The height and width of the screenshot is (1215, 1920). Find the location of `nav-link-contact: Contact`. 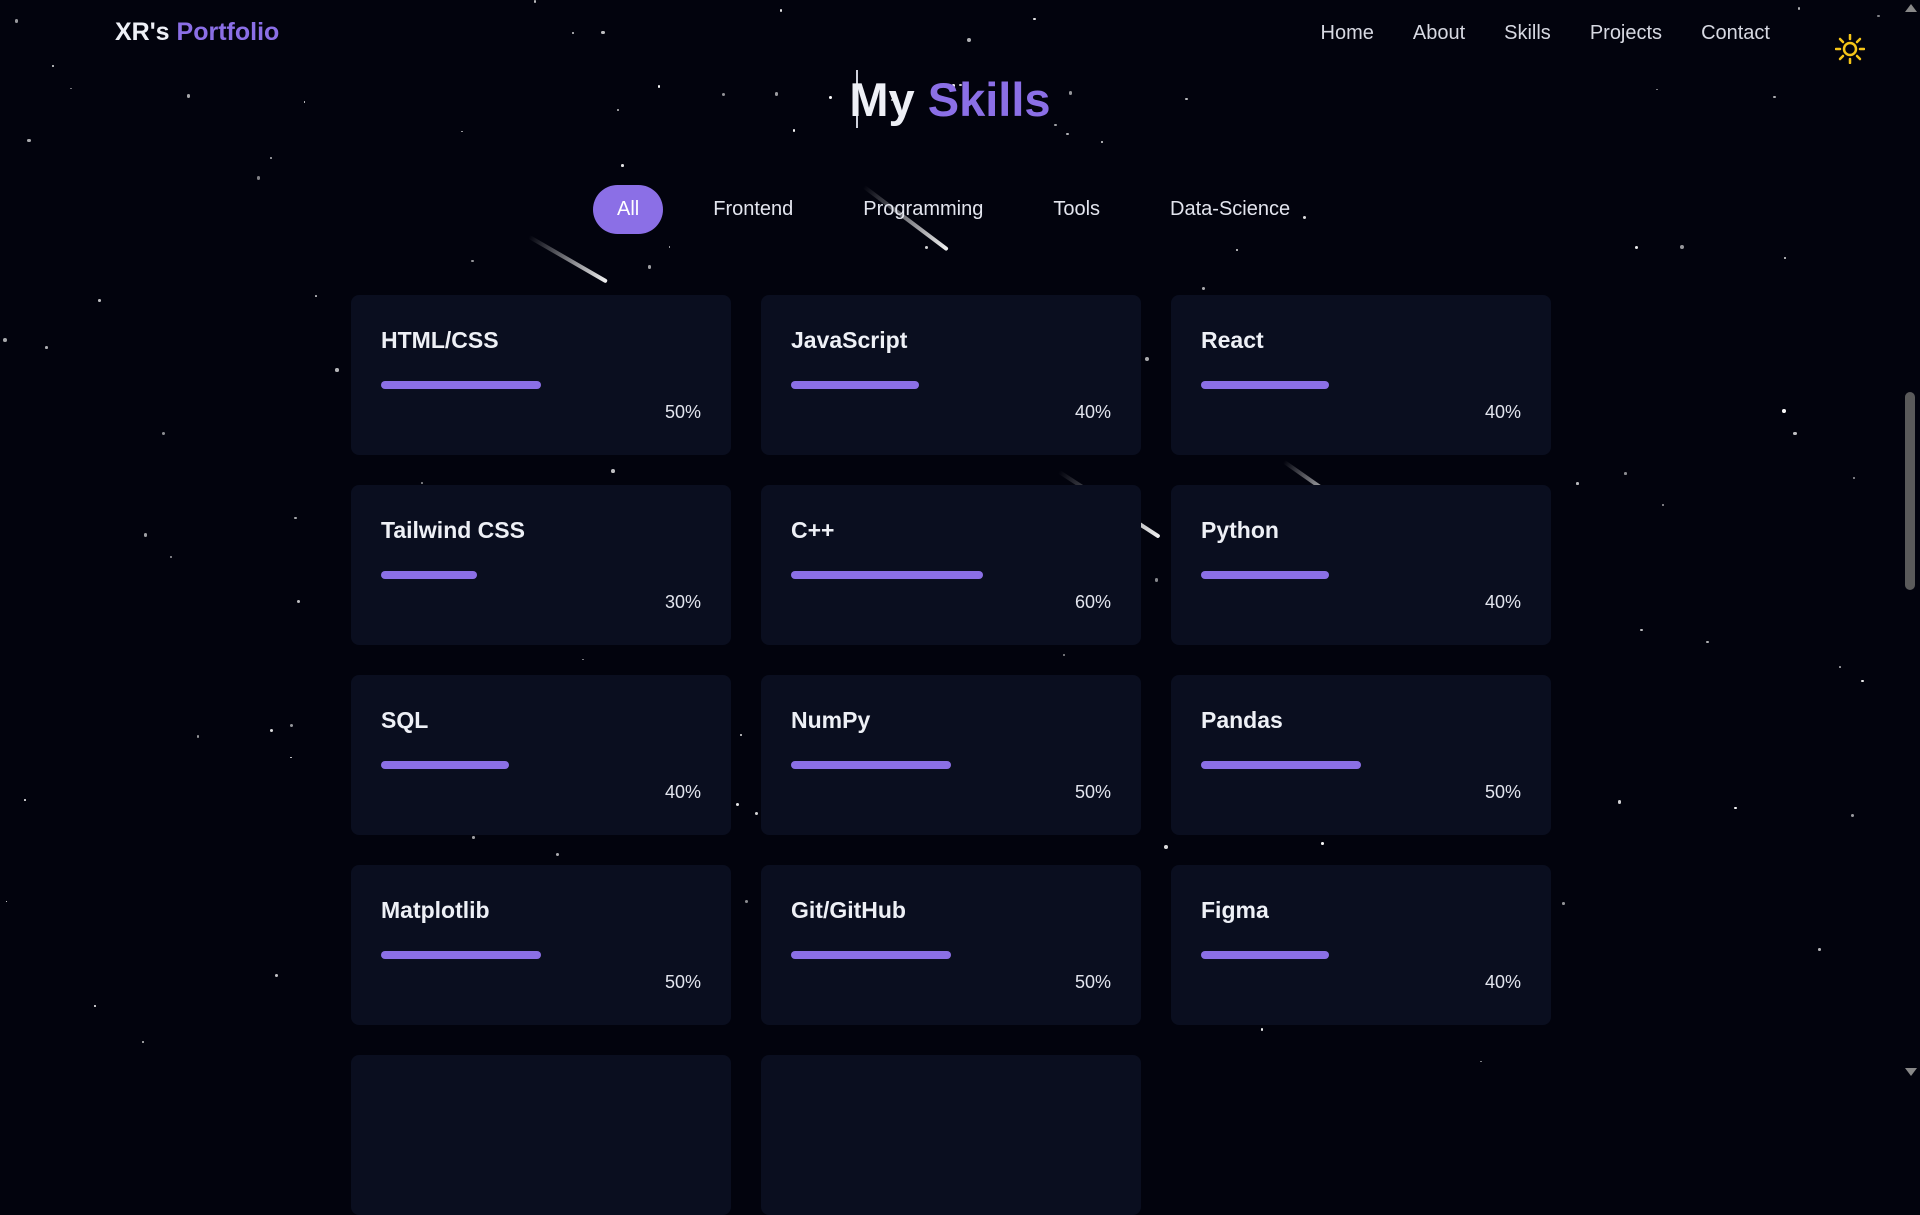

nav-link-contact: Contact is located at coordinates (1735, 33).